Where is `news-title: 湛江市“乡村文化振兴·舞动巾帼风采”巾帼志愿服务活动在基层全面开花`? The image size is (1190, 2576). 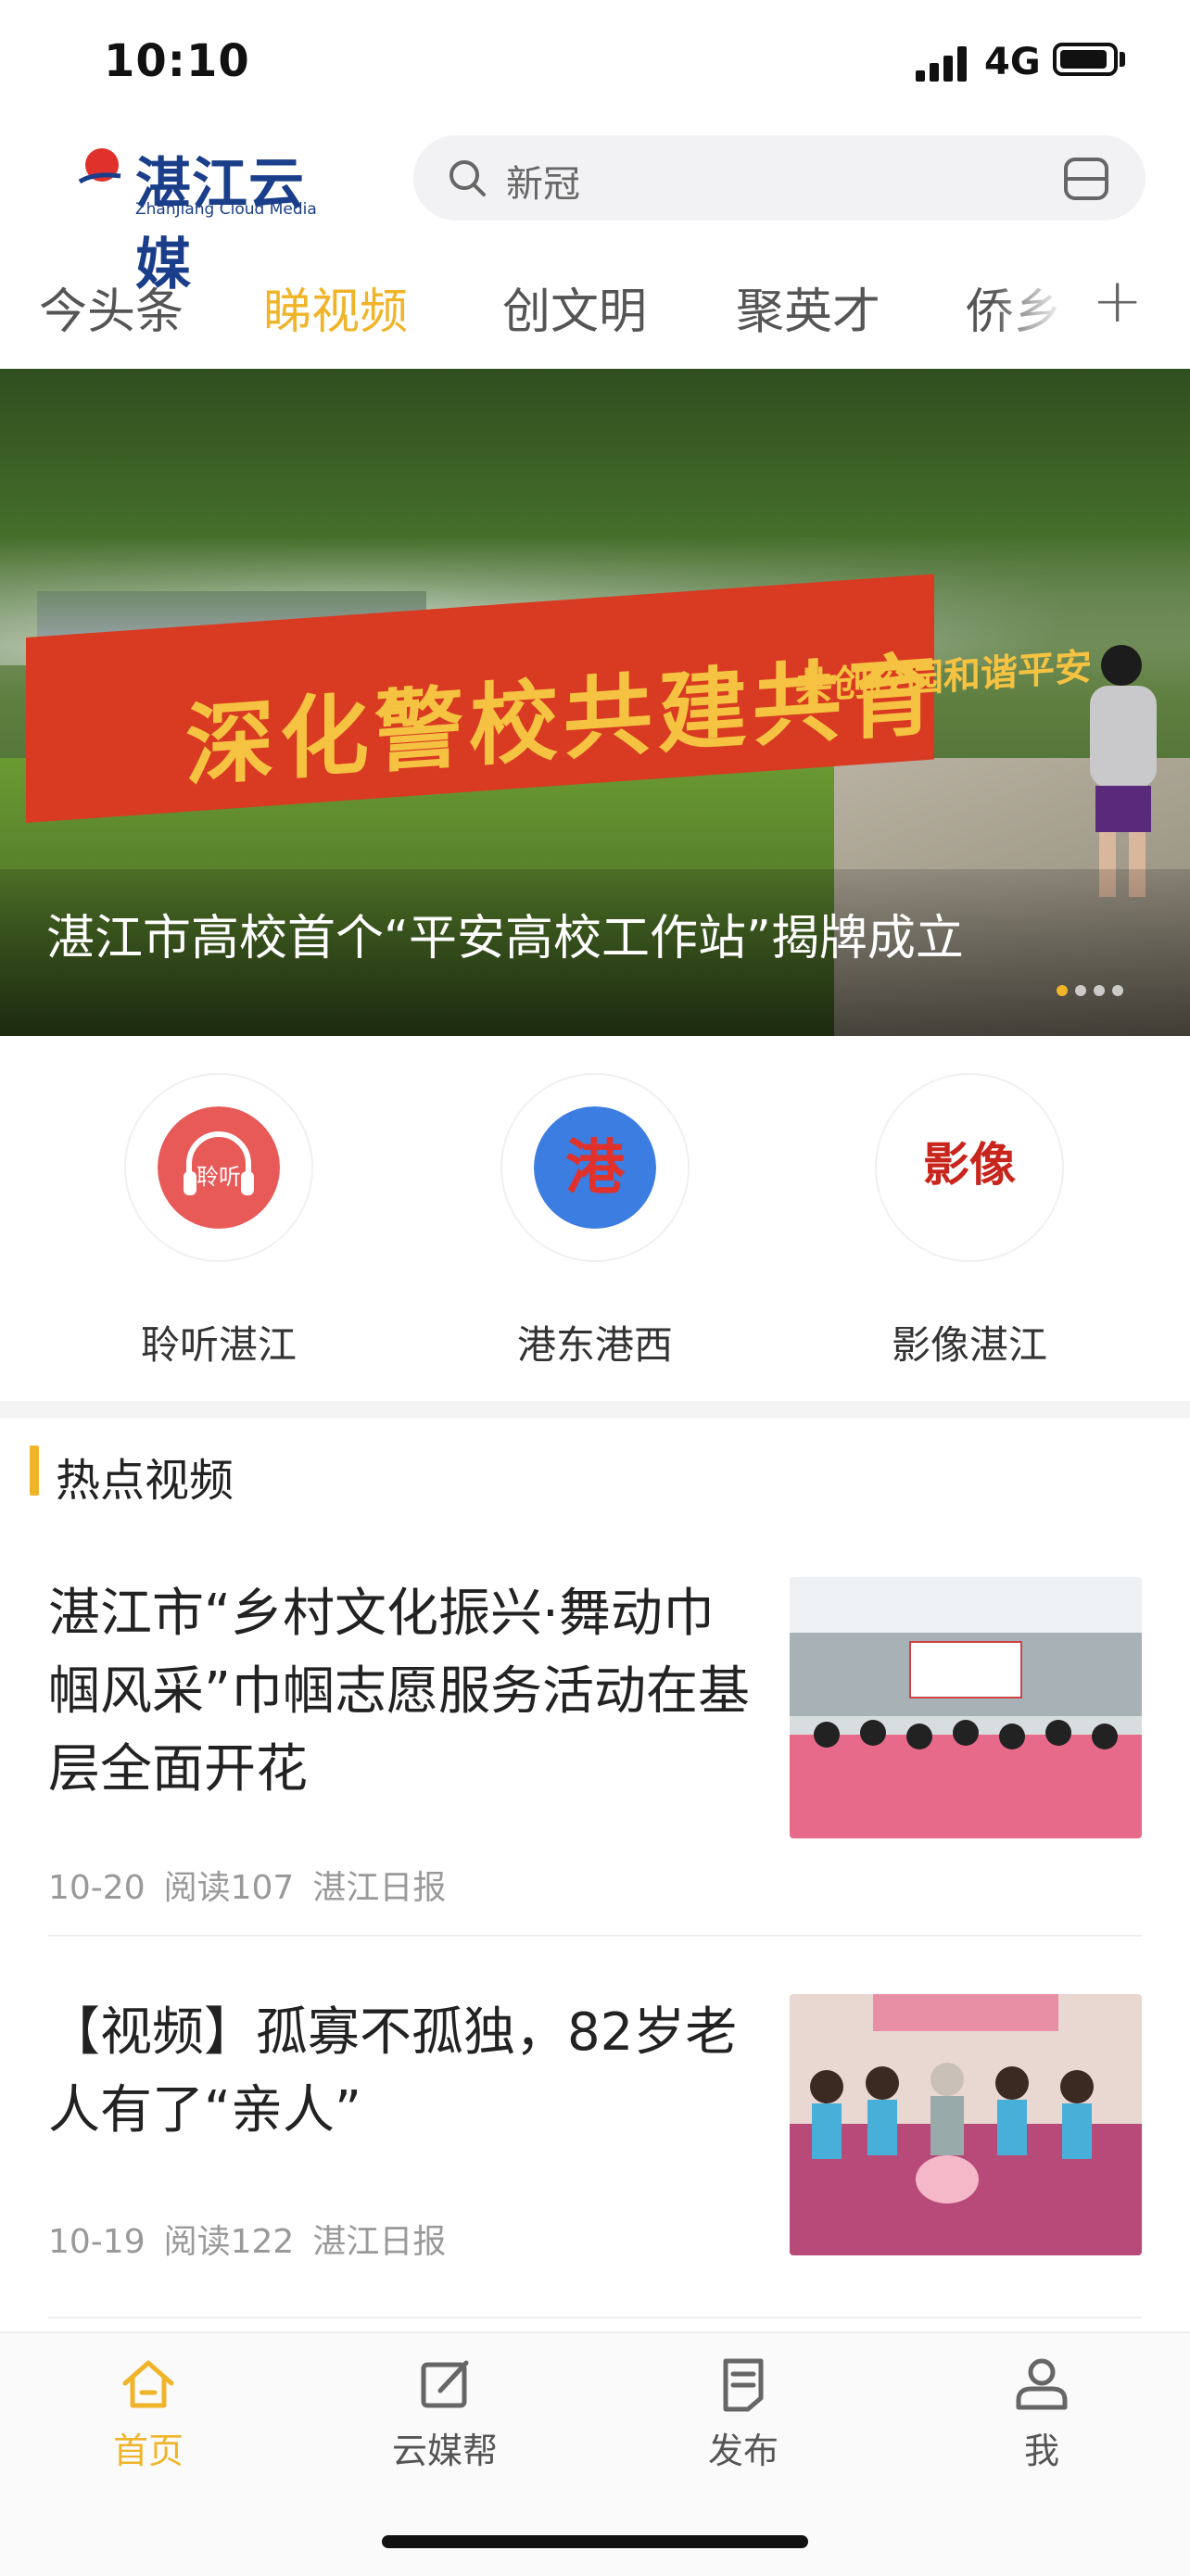 news-title: 湛江市“乡村文化振兴·舞动巾帼风采”巾帼志愿服务活动在基层全面开花 is located at coordinates (400, 1692).